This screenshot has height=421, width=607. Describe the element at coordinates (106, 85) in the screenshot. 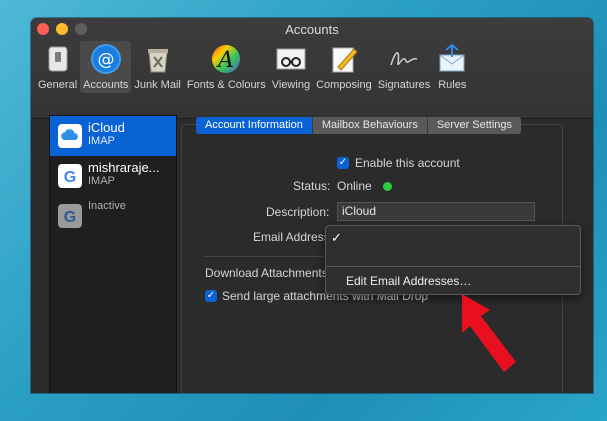

I see `toolbar-accounts-label: Accounts` at that location.